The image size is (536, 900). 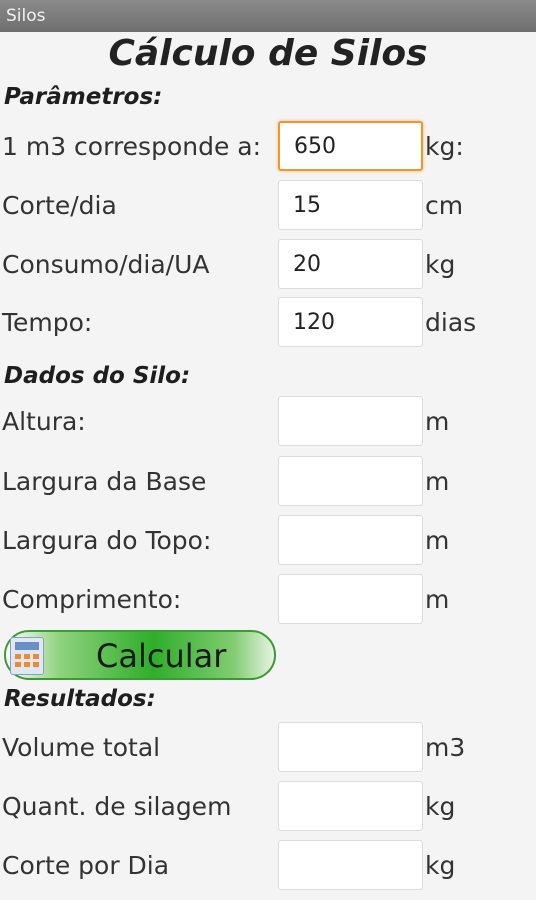 I want to click on calculator-icon, so click(x=27, y=656).